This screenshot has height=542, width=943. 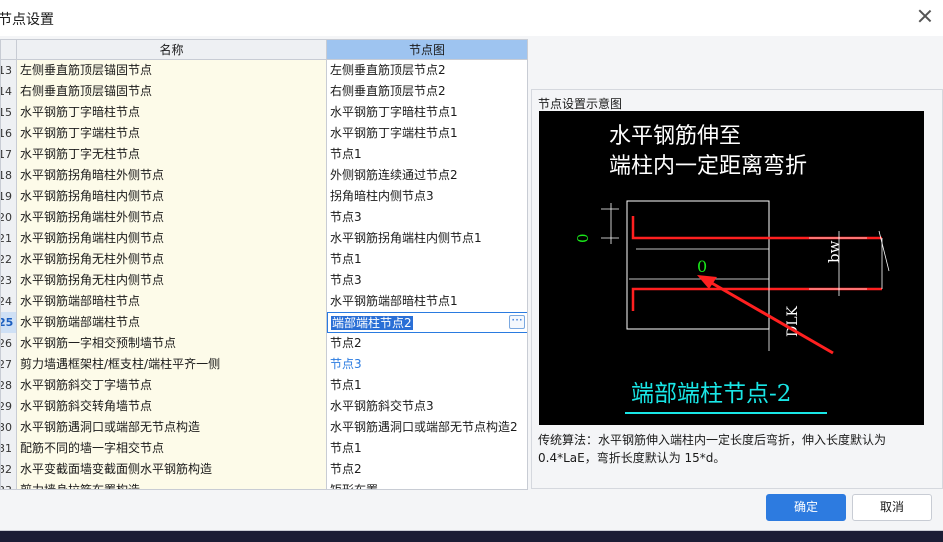 I want to click on table-row: 29水平钢筋斜交转角墙节点水平钢筋斜交节点3, so click(x=264, y=406).